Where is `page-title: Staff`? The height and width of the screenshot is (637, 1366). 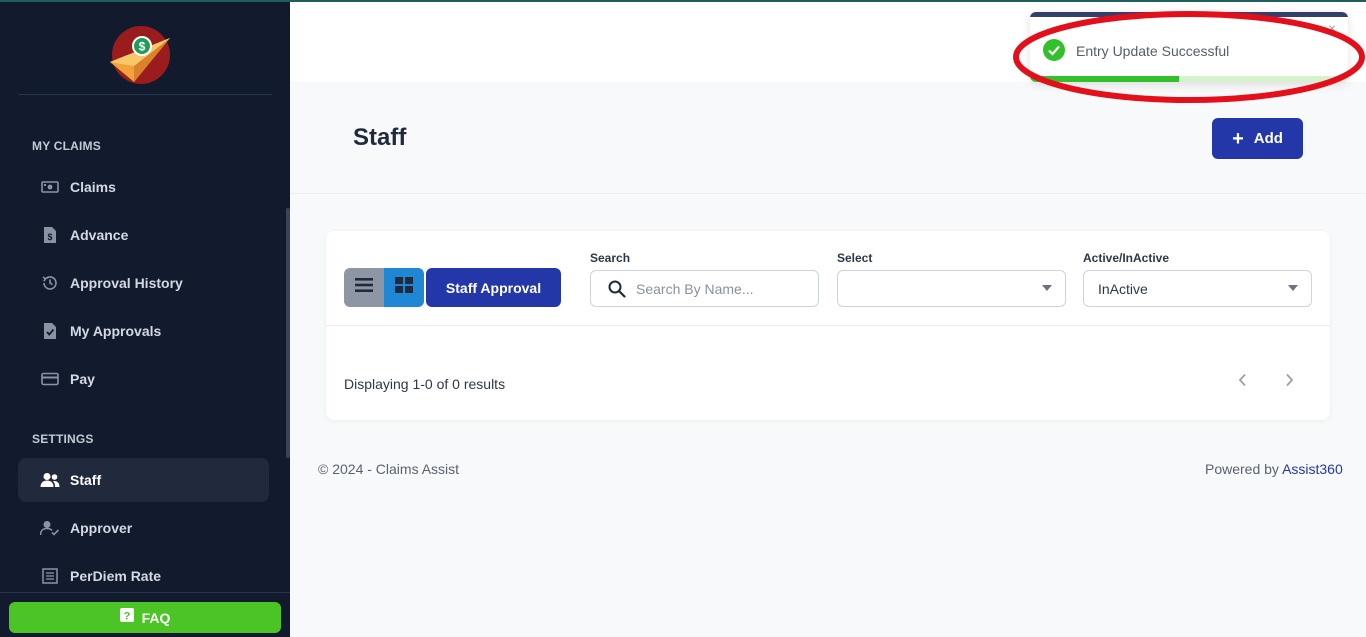 page-title: Staff is located at coordinates (380, 137).